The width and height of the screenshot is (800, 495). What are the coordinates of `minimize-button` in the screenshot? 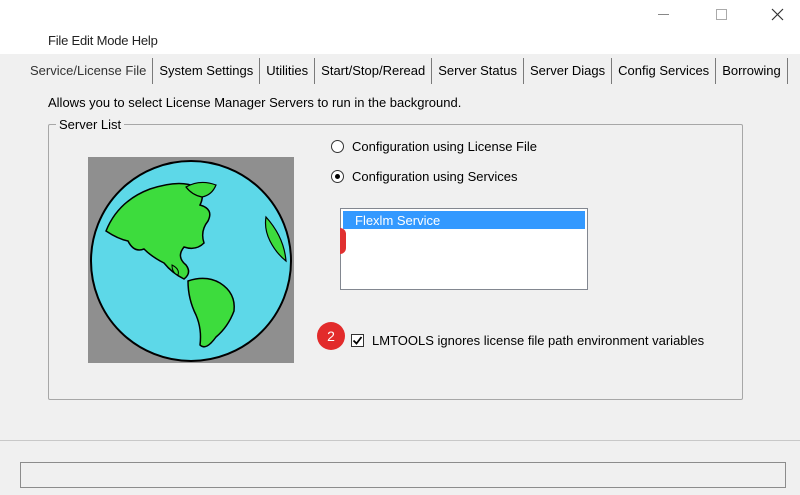 It's located at (663, 14).